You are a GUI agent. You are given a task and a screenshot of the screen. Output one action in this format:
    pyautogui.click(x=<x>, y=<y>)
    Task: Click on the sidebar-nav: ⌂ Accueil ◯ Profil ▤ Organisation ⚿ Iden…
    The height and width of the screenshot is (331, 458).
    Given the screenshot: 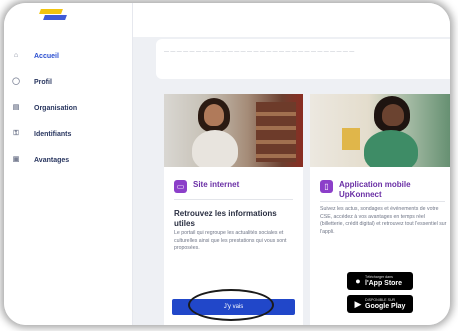 What is the action you would take?
    pyautogui.click(x=71, y=108)
    